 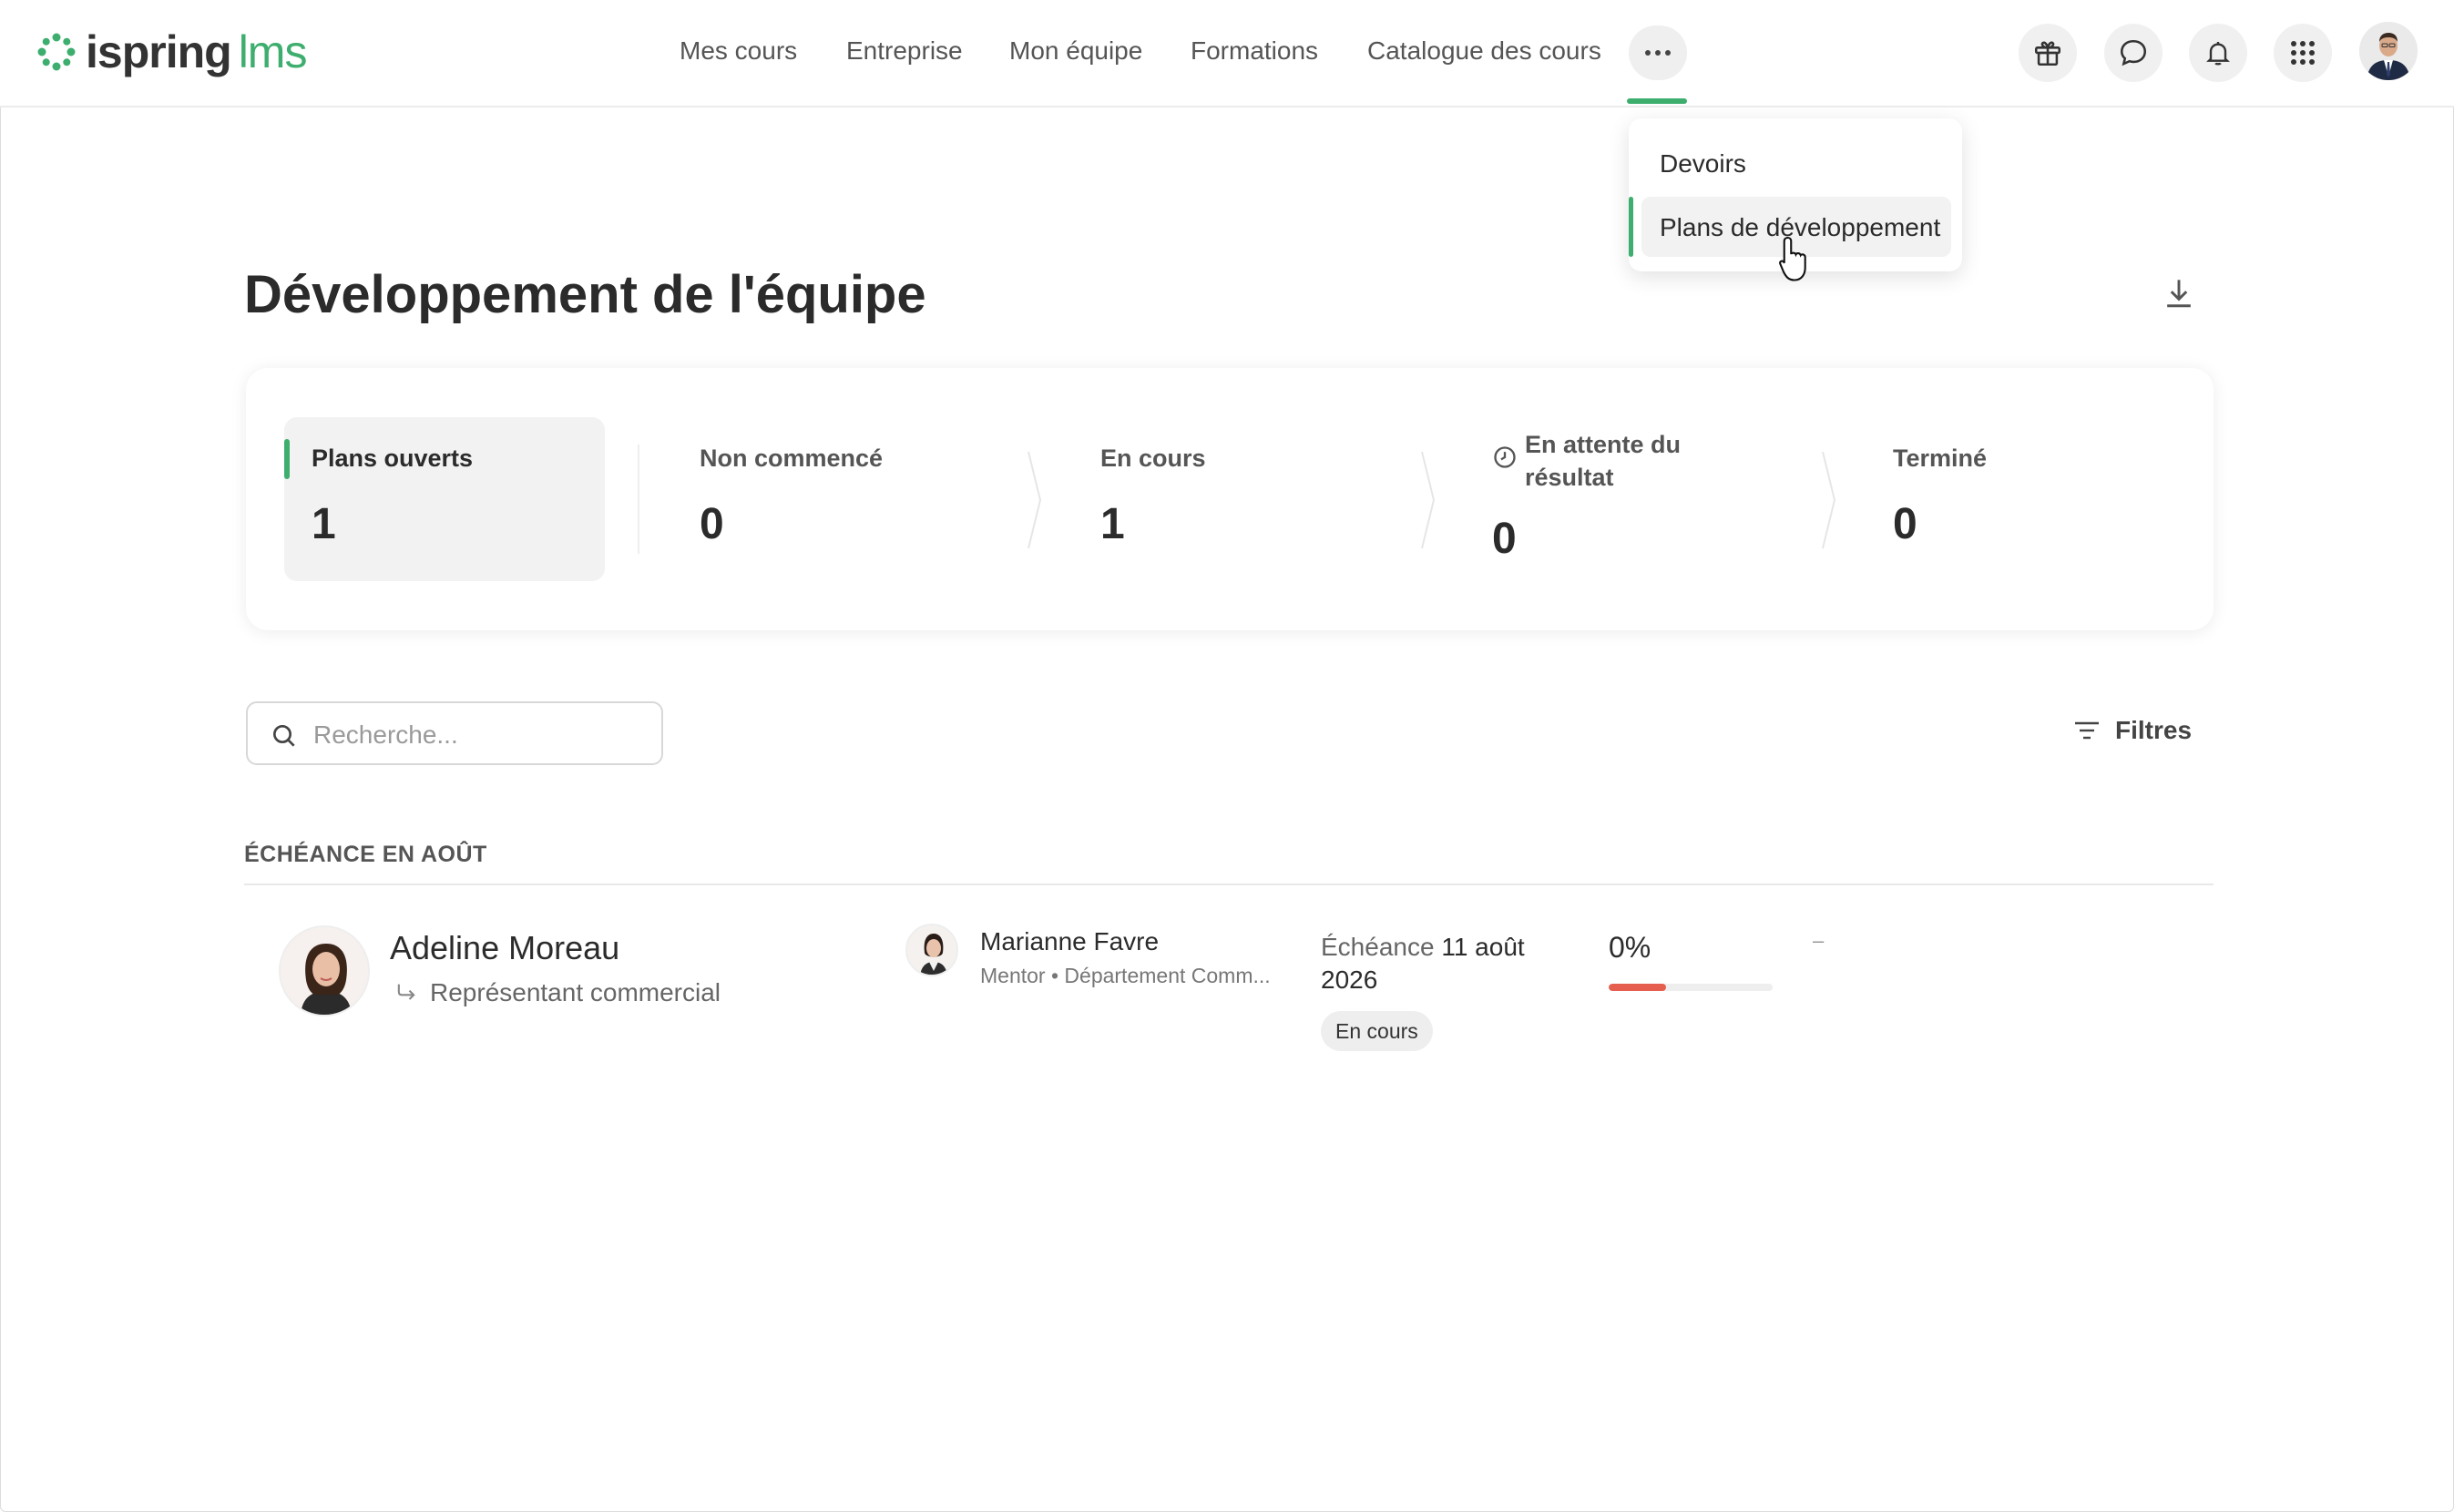 I want to click on nav-item-mes-cours: Mes cours, so click(x=738, y=51).